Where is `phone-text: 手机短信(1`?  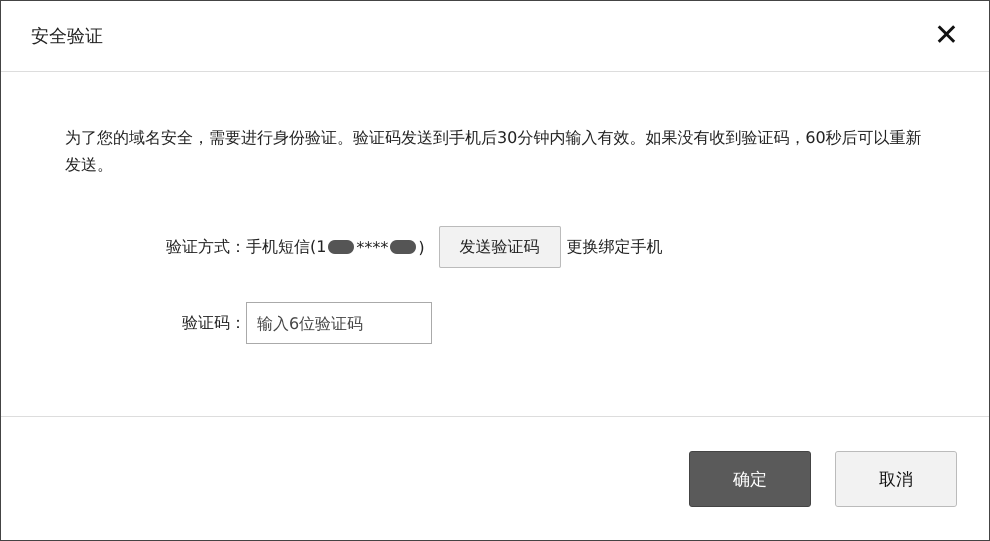
phone-text: 手机短信(1 is located at coordinates (286, 247).